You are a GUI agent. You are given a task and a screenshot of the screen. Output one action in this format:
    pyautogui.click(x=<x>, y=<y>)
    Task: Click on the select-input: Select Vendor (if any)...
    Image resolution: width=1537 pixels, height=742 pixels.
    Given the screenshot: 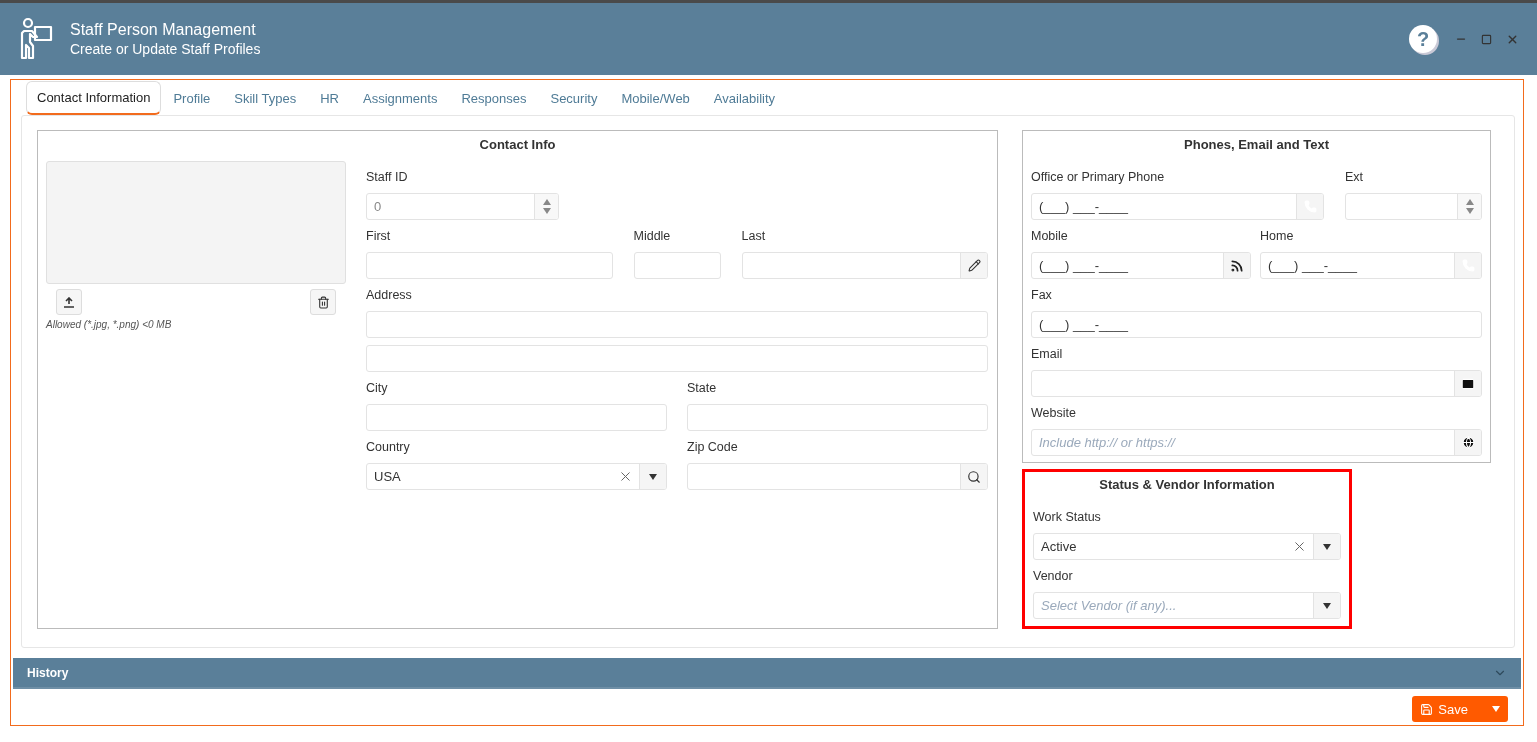 What is the action you would take?
    pyautogui.click(x=1173, y=605)
    